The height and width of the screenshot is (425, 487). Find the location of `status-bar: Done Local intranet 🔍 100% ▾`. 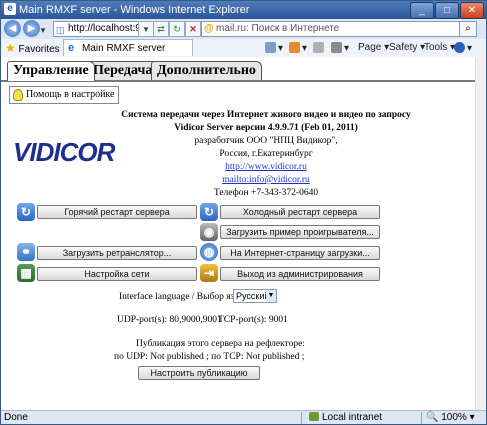

status-bar: Done Local intranet 🔍 100% ▾ is located at coordinates (243, 417).